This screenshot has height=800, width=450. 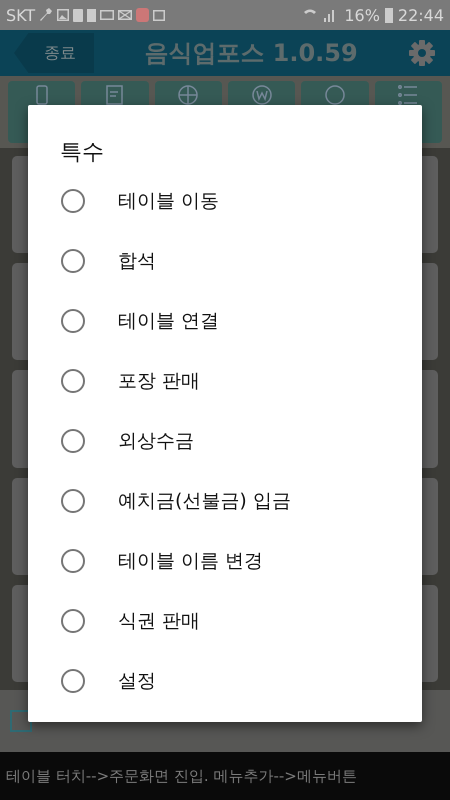 What do you see at coordinates (114, 95) in the screenshot?
I see `note-icon` at bounding box center [114, 95].